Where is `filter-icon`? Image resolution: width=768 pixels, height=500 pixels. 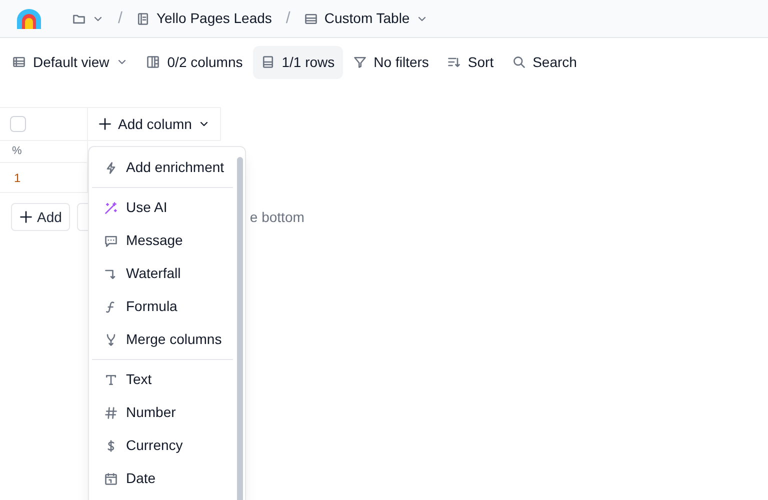 filter-icon is located at coordinates (359, 62).